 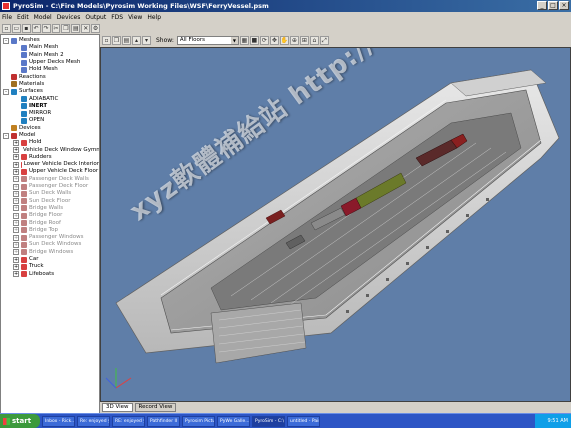 What do you see at coordinates (136, 40) in the screenshot?
I see `floor-up-icon: ▴` at bounding box center [136, 40].